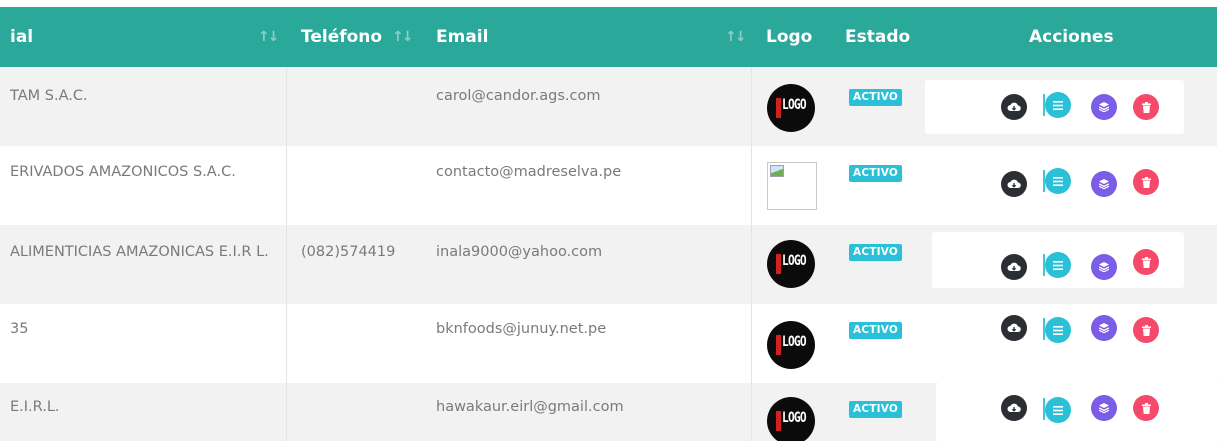 The width and height of the screenshot is (1217, 441). I want to click on column-header-telefono: Teléfono, so click(341, 37).